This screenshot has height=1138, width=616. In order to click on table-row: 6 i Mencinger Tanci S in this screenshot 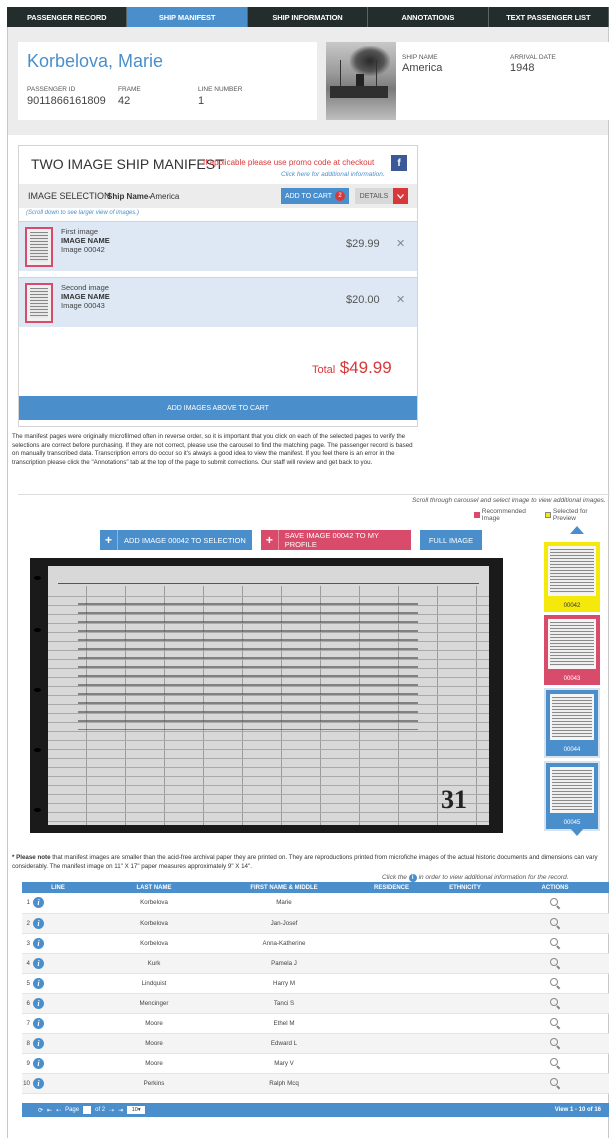, I will do `click(315, 1003)`.